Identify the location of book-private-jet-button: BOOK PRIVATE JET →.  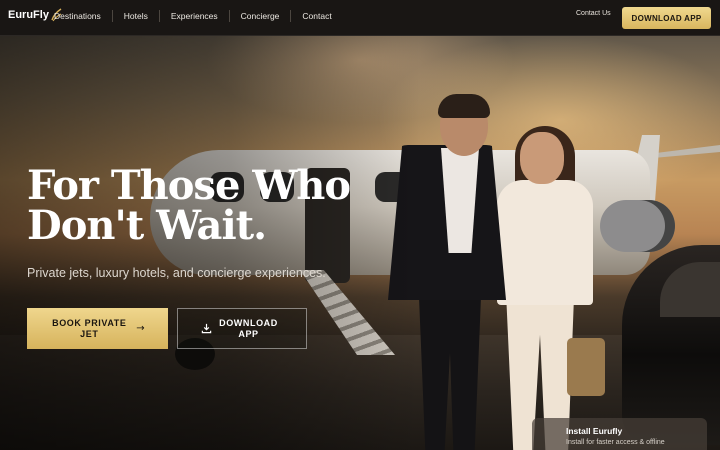
(97, 328).